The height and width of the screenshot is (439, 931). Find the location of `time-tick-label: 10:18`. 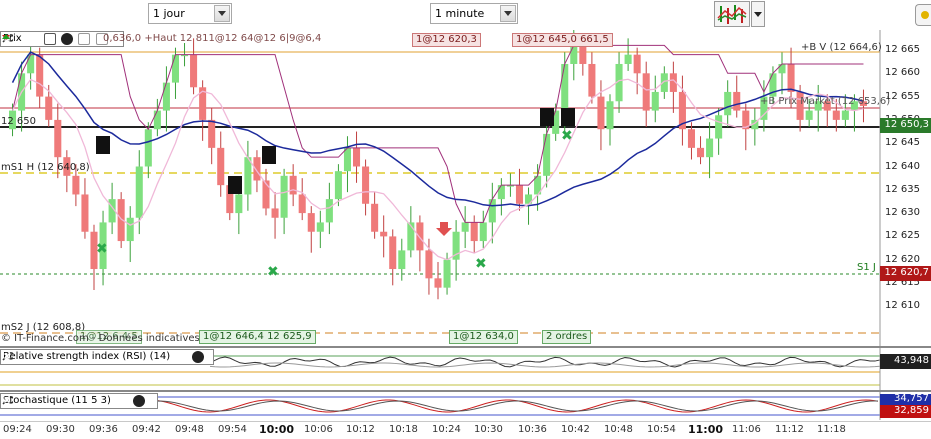

time-tick-label: 10:18 is located at coordinates (403, 429).